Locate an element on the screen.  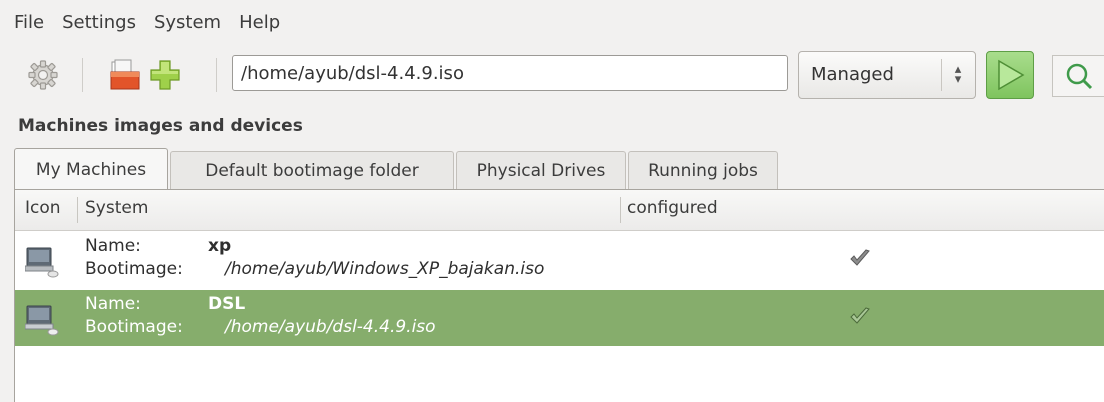
tab-default-bootimage-folder: Default bootimage folder is located at coordinates (312, 170).